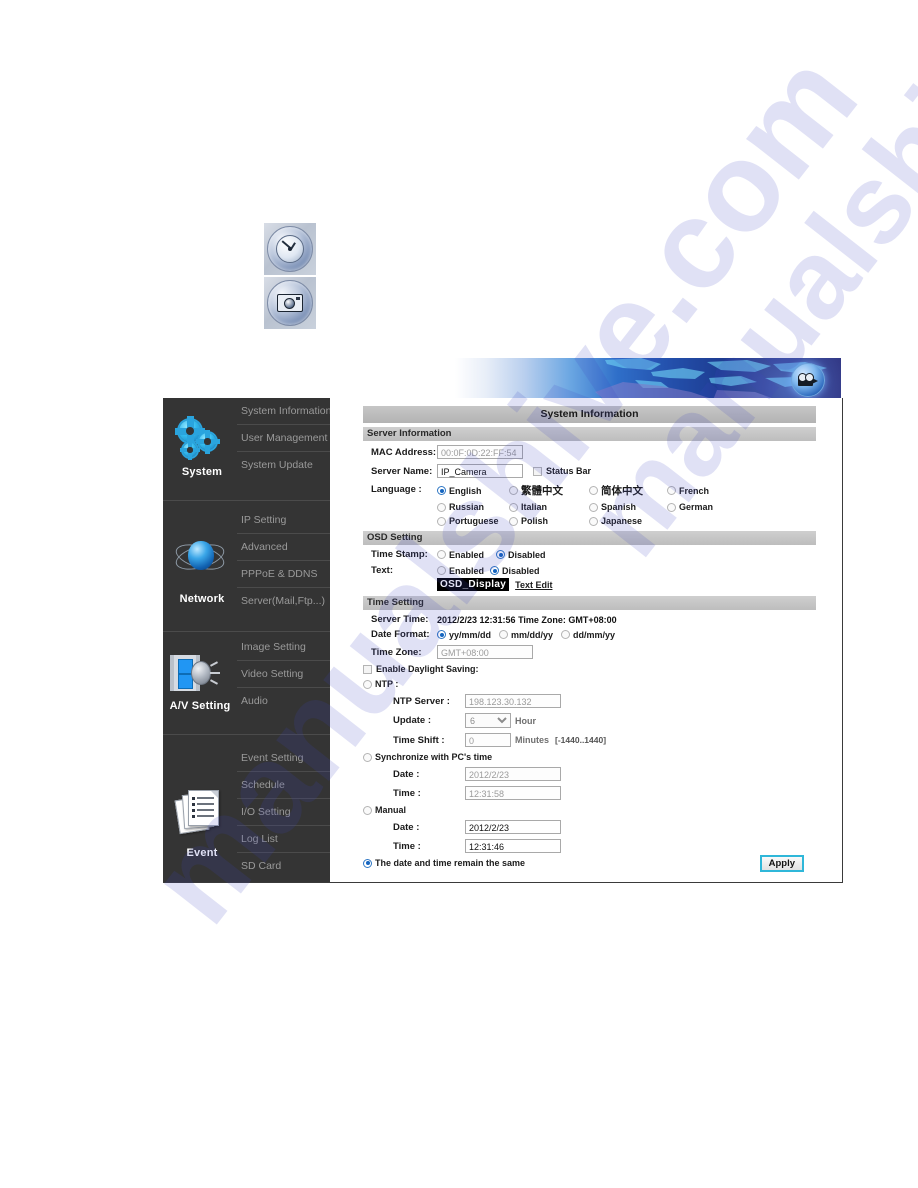 Image resolution: width=918 pixels, height=1188 pixels. Describe the element at coordinates (473, 507) in the screenshot. I see `language-option-russian: Russian` at that location.